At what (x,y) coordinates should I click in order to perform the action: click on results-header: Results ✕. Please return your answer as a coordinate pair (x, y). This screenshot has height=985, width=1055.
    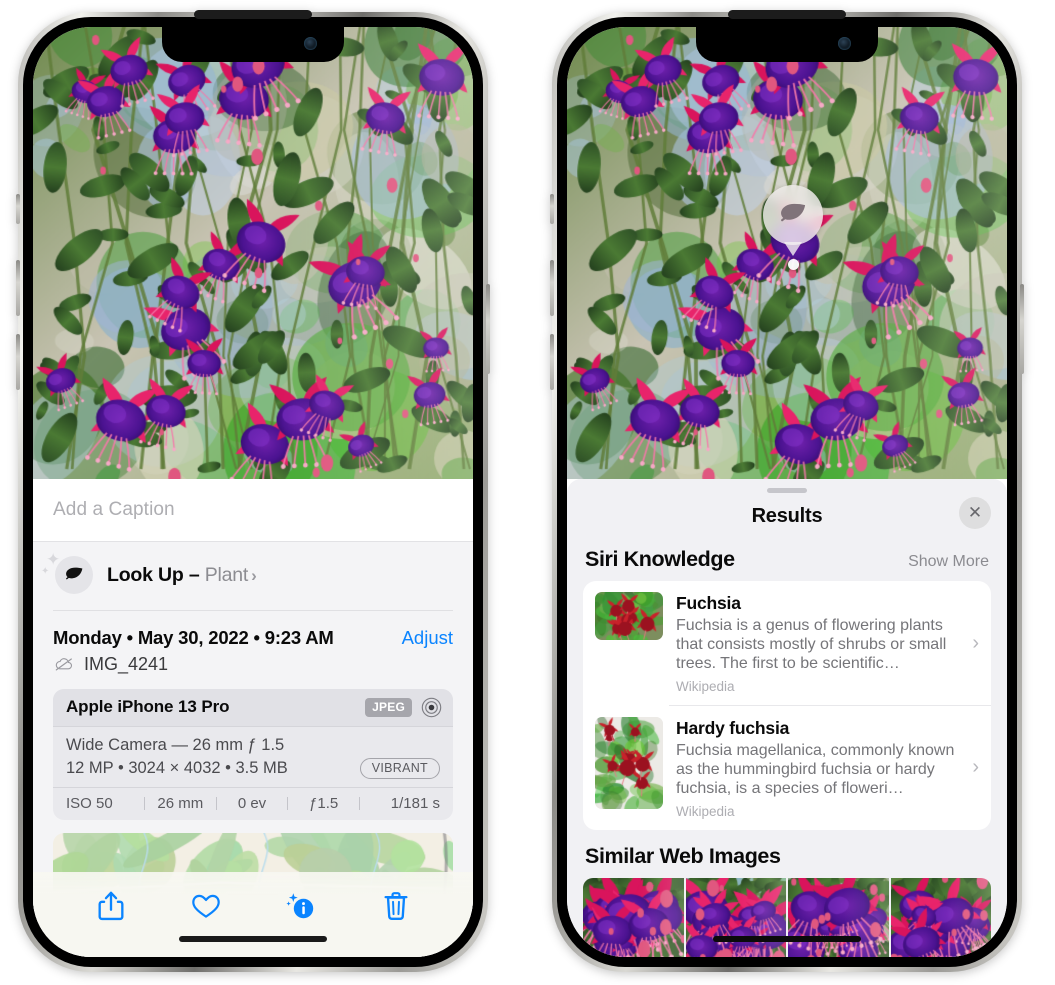
    Looking at the image, I should click on (787, 516).